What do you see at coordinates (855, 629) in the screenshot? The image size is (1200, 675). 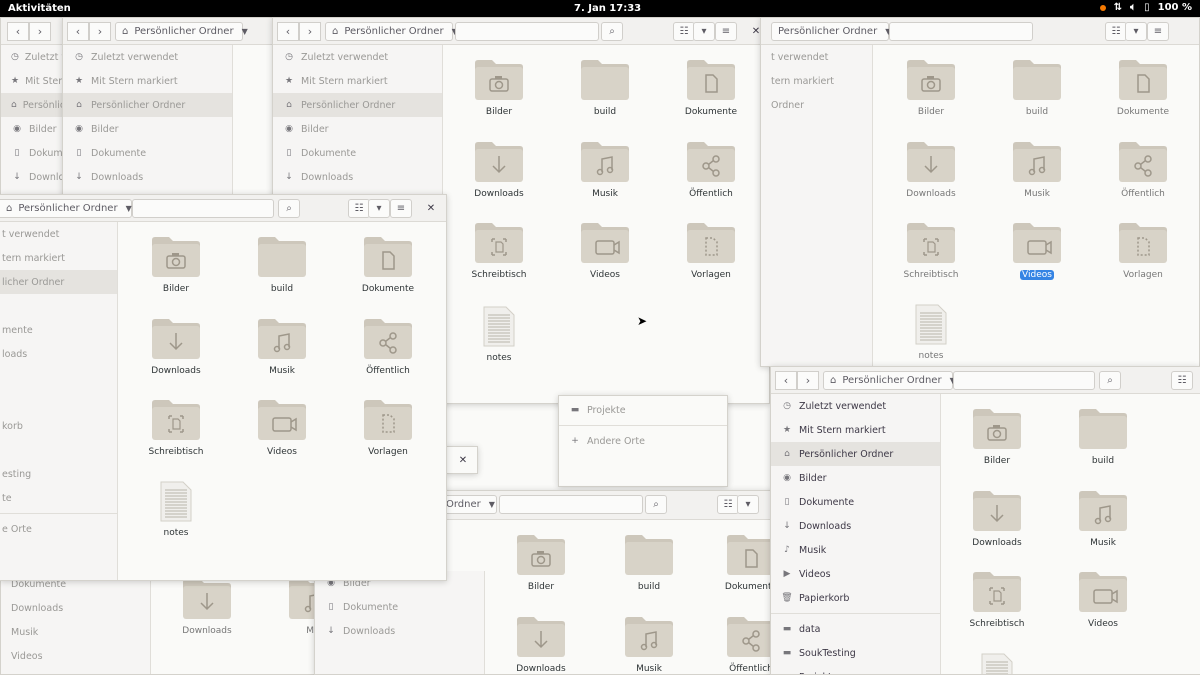 I see `sidebar-item-data: ▬ data` at bounding box center [855, 629].